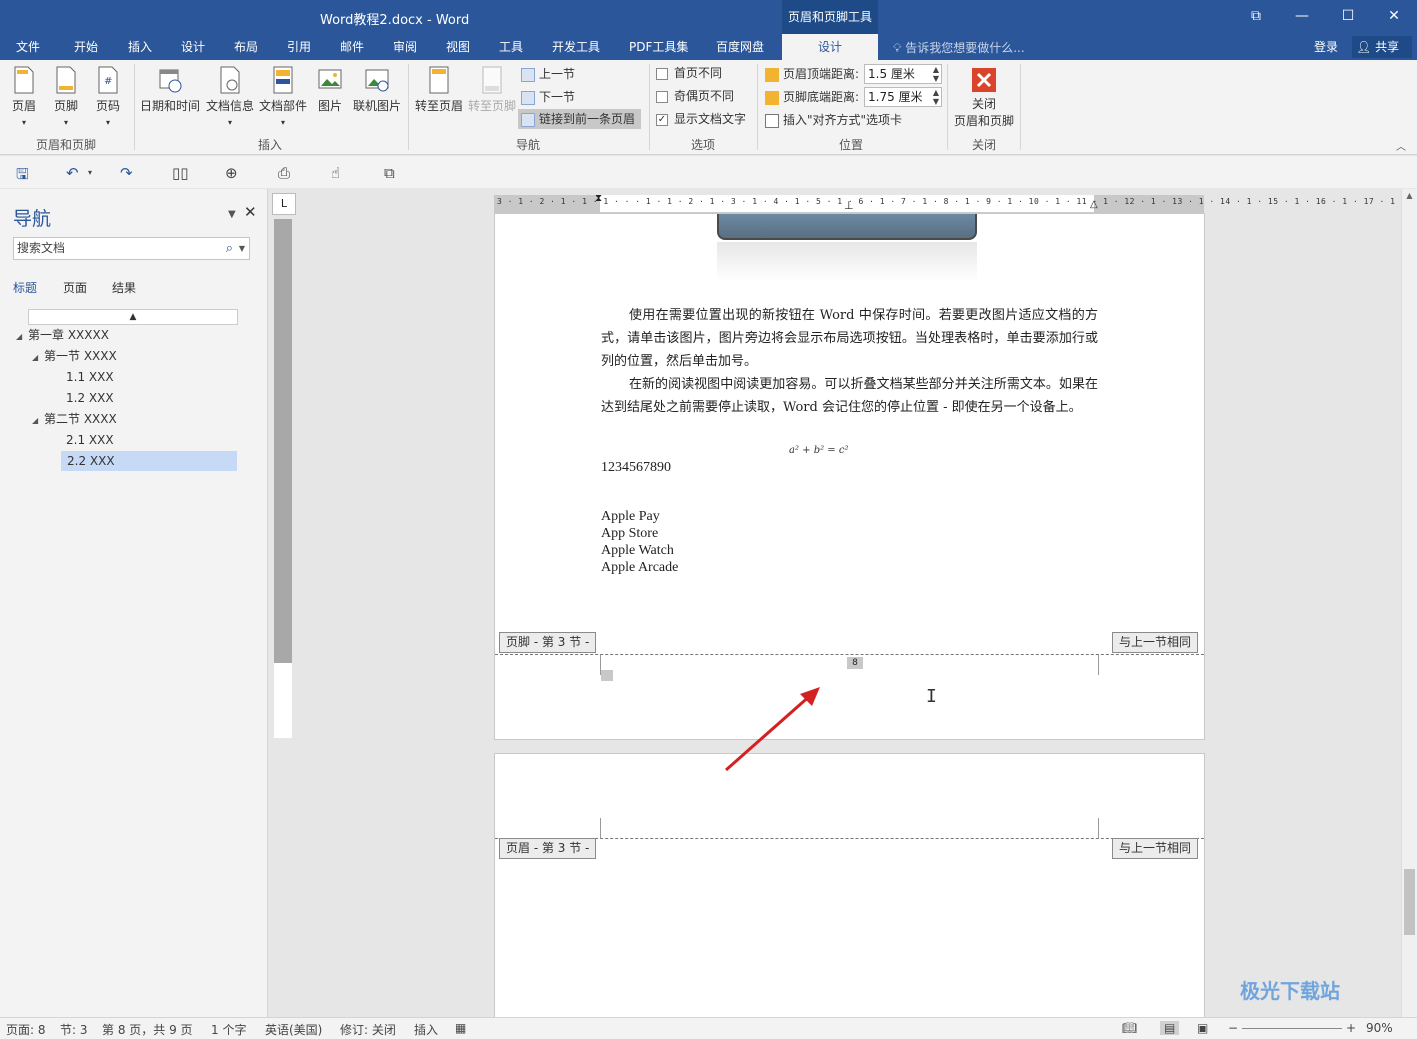 The image size is (1417, 1039). What do you see at coordinates (126, 173) in the screenshot?
I see `redo-icon: ↷` at bounding box center [126, 173].